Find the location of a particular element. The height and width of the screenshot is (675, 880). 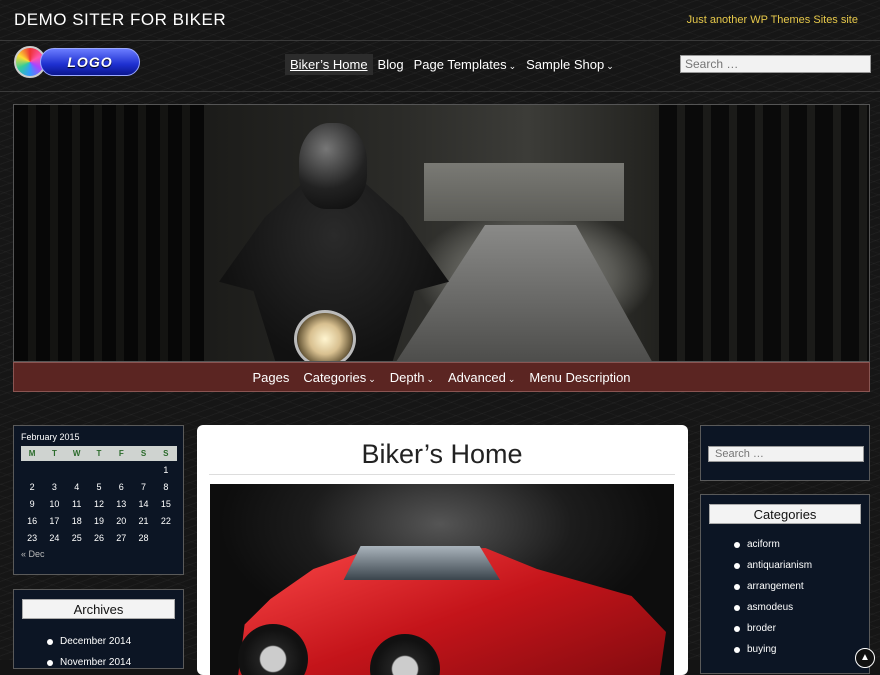

secondary-menu-item: Advanced ⌄ is located at coordinates (481, 377).